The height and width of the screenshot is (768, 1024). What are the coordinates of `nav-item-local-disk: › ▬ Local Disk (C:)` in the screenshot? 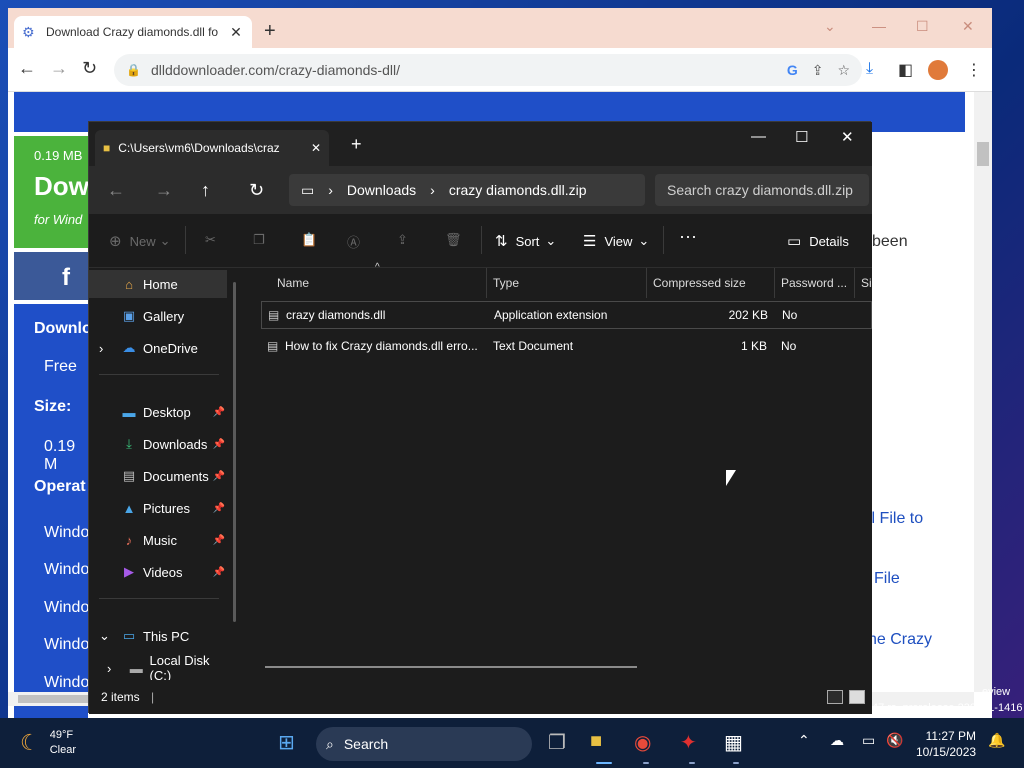 It's located at (158, 668).